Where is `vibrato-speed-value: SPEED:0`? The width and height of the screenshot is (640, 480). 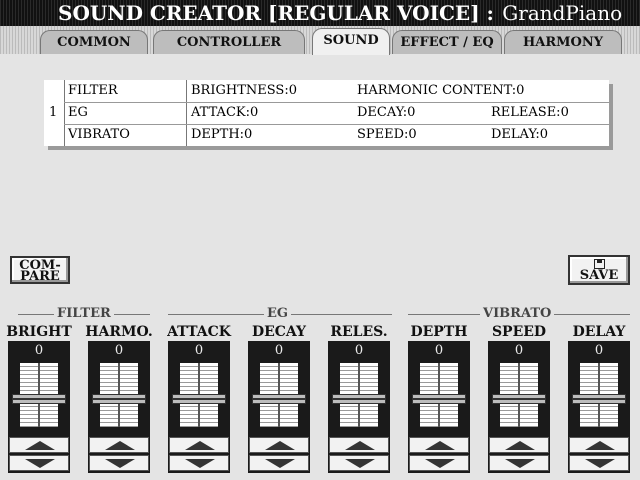 vibrato-speed-value: SPEED:0 is located at coordinates (387, 134).